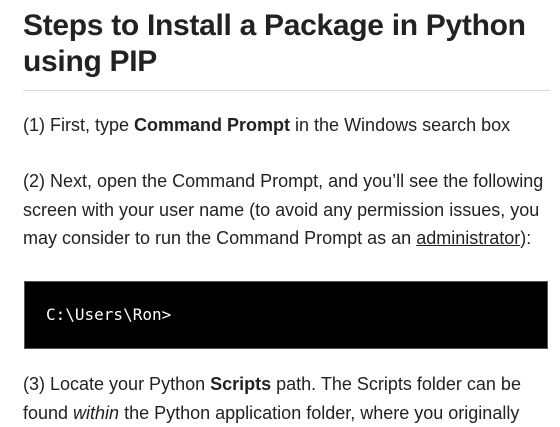 This screenshot has width=560, height=427. Describe the element at coordinates (468, 238) in the screenshot. I see `administrator-link: administrator` at that location.